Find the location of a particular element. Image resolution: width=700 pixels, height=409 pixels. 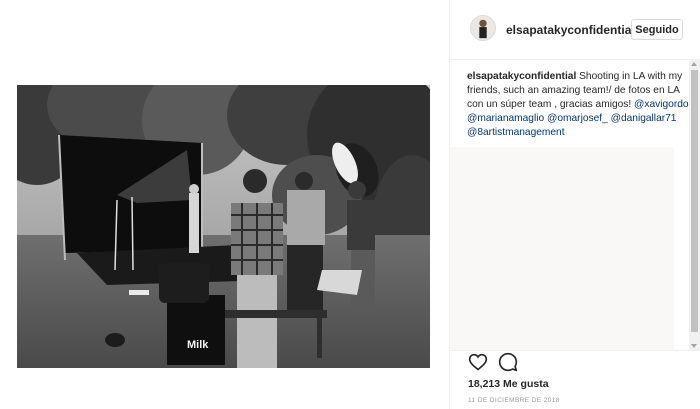

mention-link: @marianamaglio is located at coordinates (505, 118).